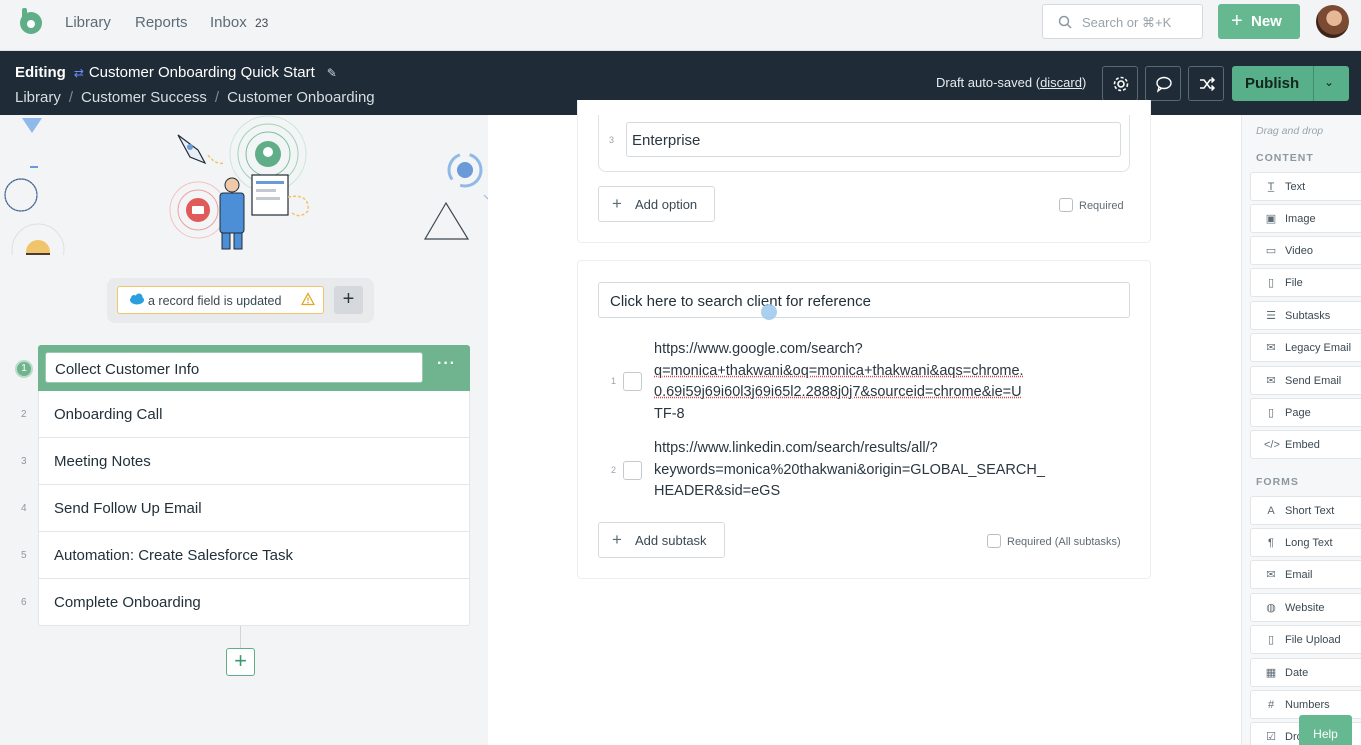 This screenshot has width=1361, height=745. What do you see at coordinates (254, 555) in the screenshot?
I see `task-item: Automation: Create Salesforce Task` at bounding box center [254, 555].